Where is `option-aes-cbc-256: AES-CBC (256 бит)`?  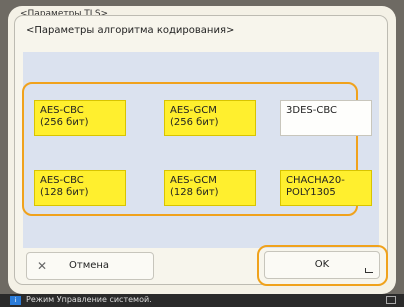 option-aes-cbc-256: AES-CBC (256 бит) is located at coordinates (80, 118).